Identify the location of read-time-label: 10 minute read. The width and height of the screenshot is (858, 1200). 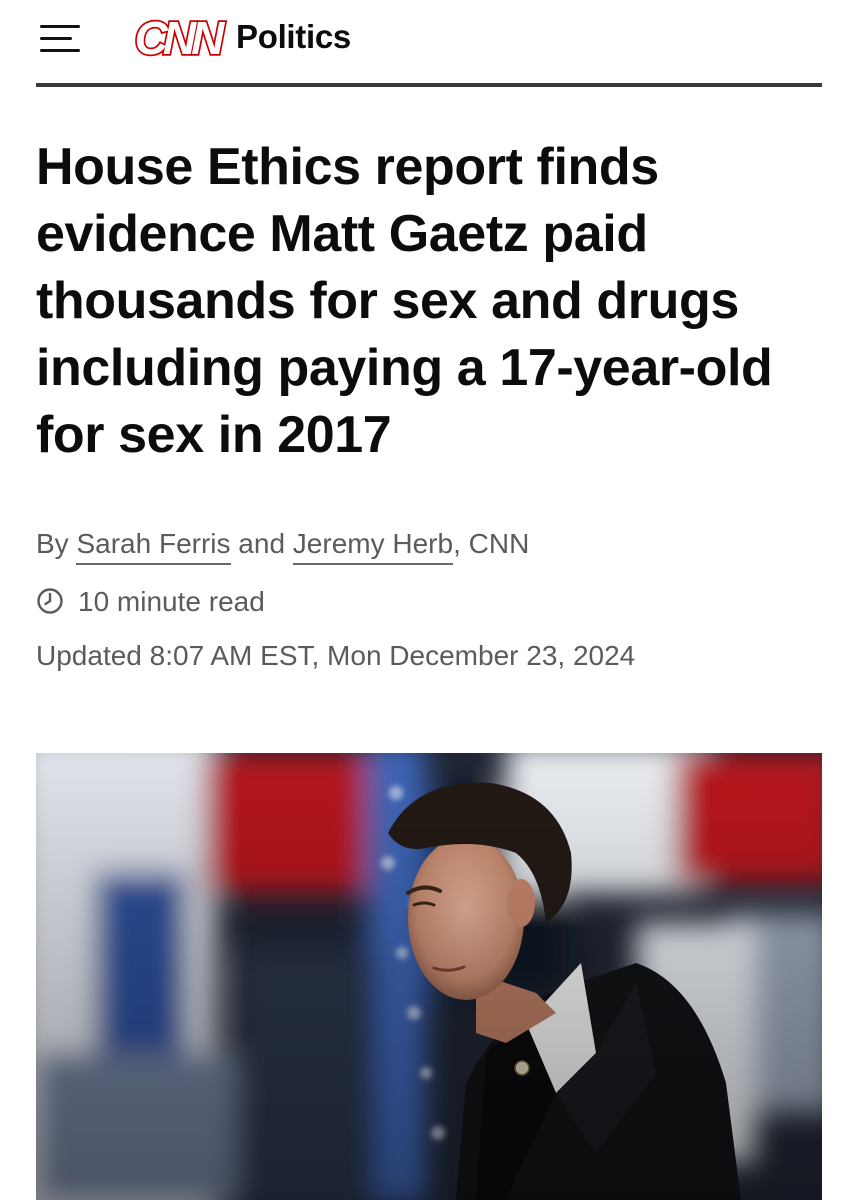
(171, 601).